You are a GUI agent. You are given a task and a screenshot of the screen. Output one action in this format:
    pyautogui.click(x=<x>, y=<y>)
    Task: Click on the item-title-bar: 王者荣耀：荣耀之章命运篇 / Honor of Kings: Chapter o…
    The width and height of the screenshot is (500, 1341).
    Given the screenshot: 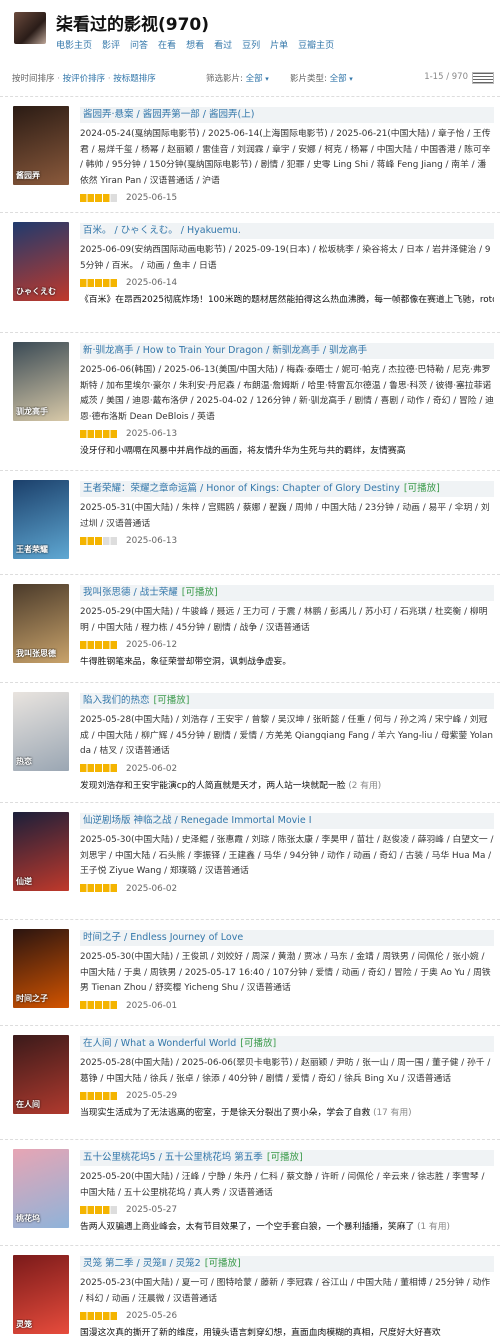 What is the action you would take?
    pyautogui.click(x=287, y=489)
    